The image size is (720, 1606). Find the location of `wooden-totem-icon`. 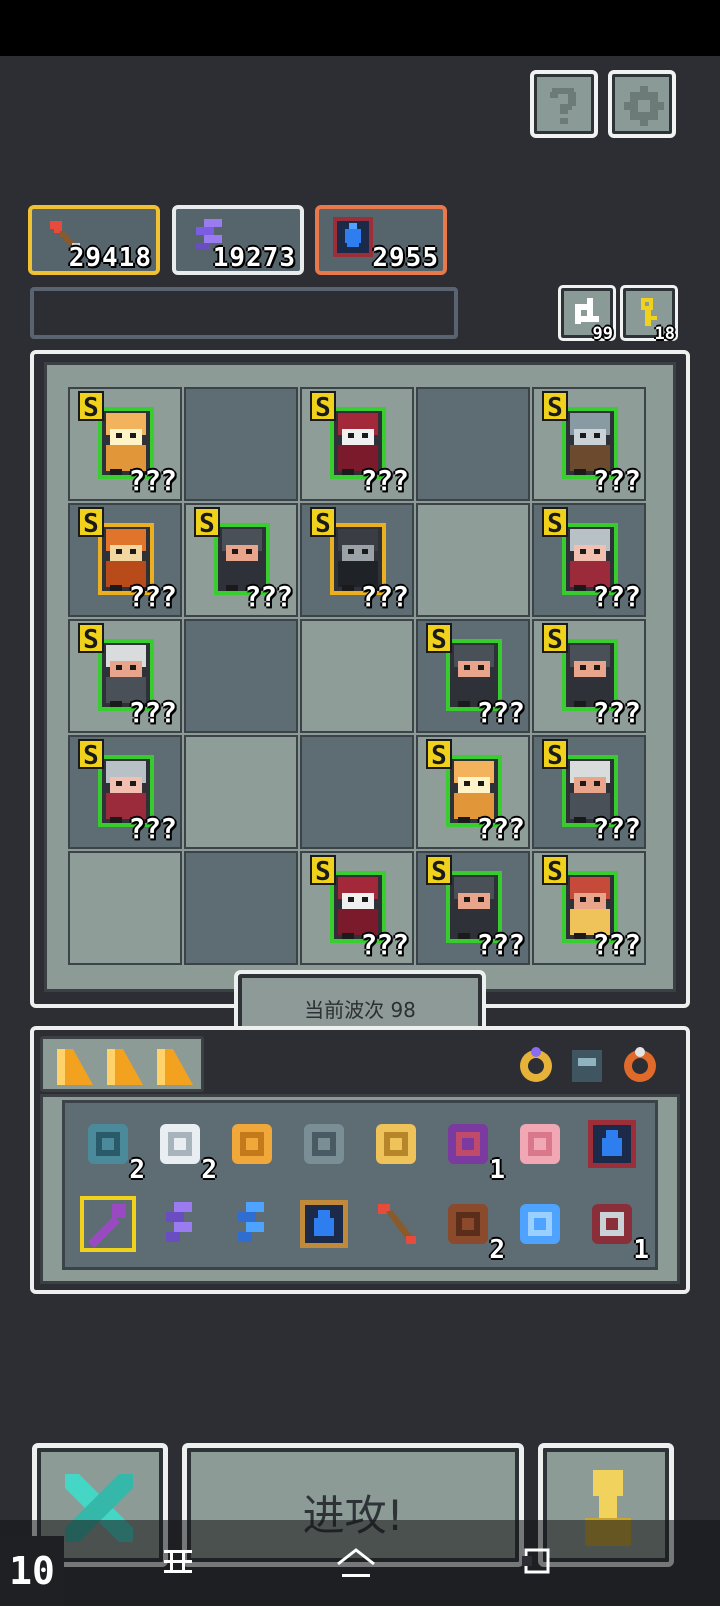

wooden-totem-icon is located at coordinates (468, 1224).